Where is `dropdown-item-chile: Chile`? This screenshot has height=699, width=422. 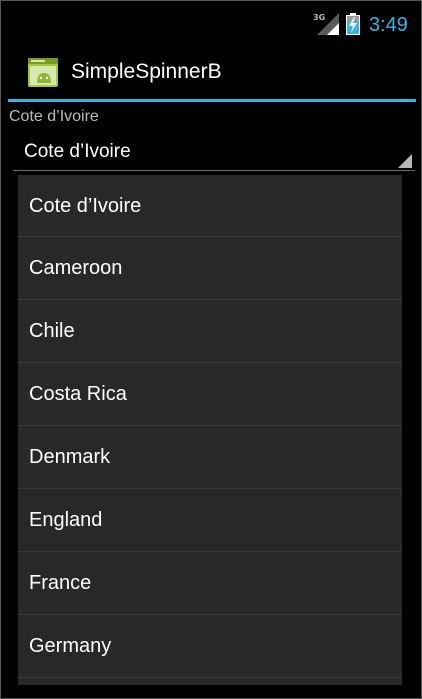
dropdown-item-chile: Chile is located at coordinates (210, 331).